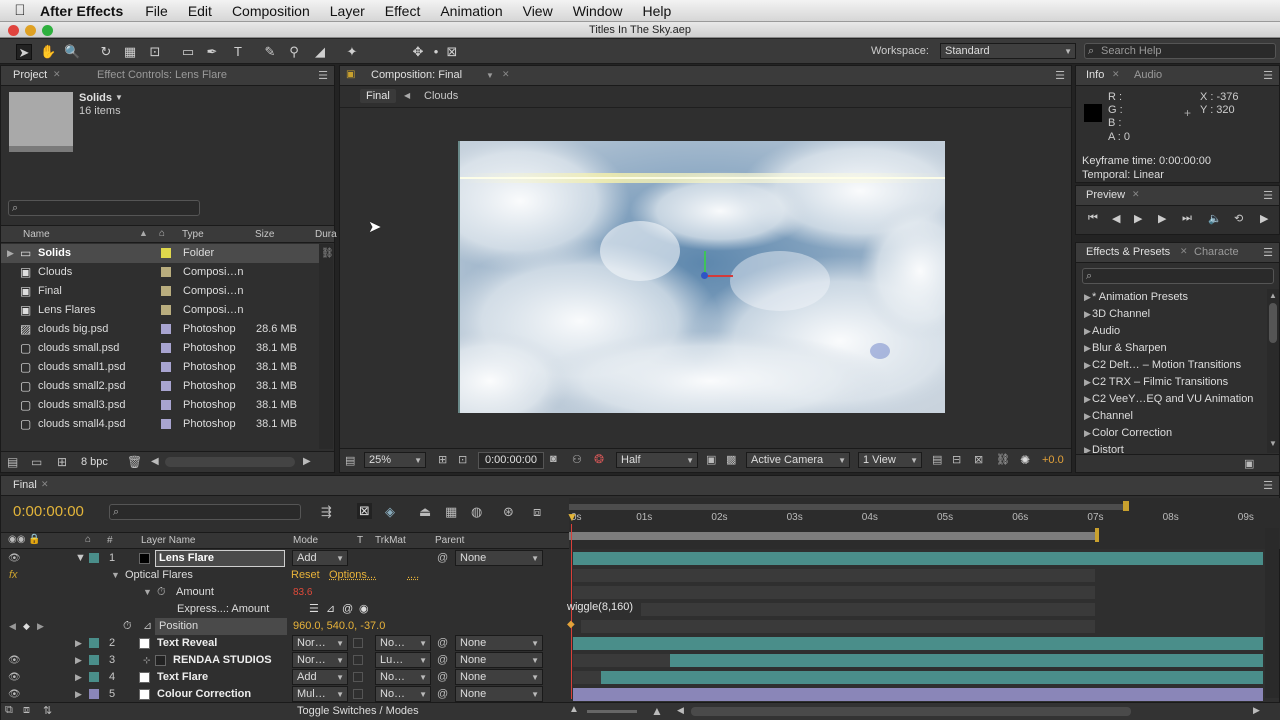  What do you see at coordinates (320, 558) in the screenshot?
I see `blend-mode-dropdown: Add` at bounding box center [320, 558].